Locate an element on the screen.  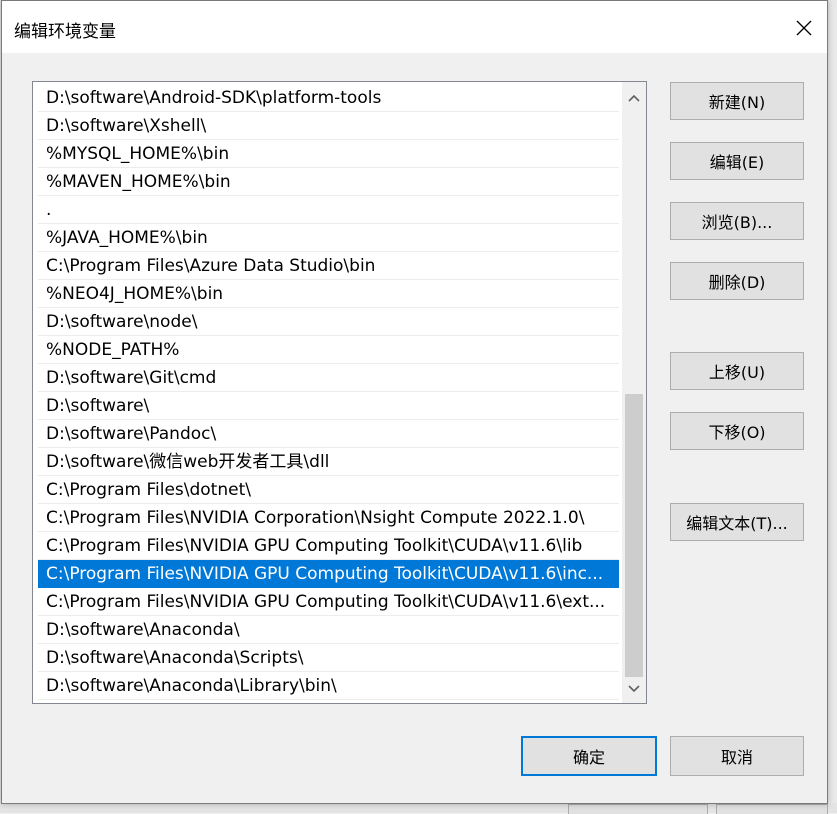
list-item: %NODE_PATH% is located at coordinates (328, 350).